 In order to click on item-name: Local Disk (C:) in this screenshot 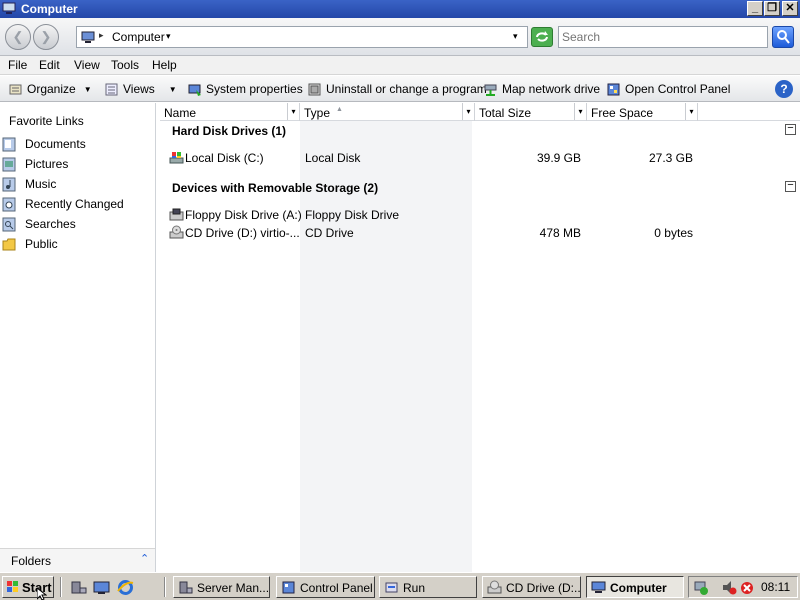, I will do `click(224, 158)`.